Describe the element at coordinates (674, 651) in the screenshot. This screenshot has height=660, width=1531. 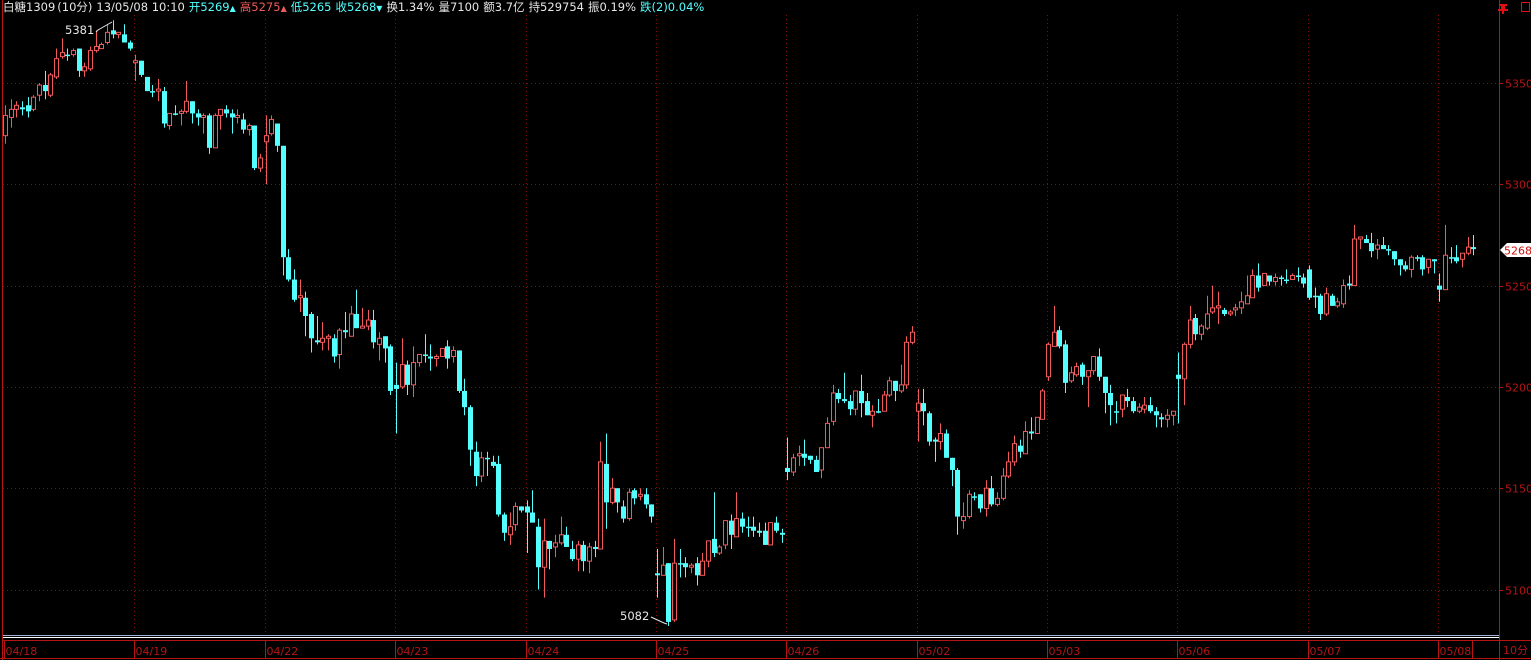
I see `date-tick-label: 04/25` at that location.